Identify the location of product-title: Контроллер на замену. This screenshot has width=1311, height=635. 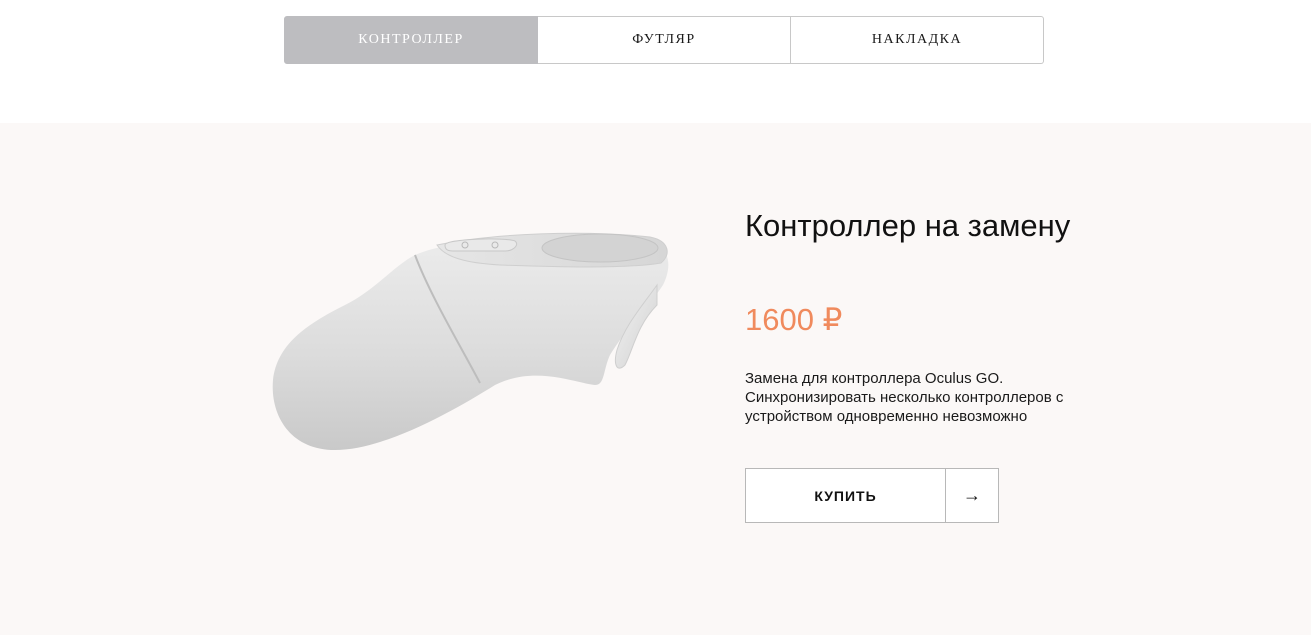
(908, 225).